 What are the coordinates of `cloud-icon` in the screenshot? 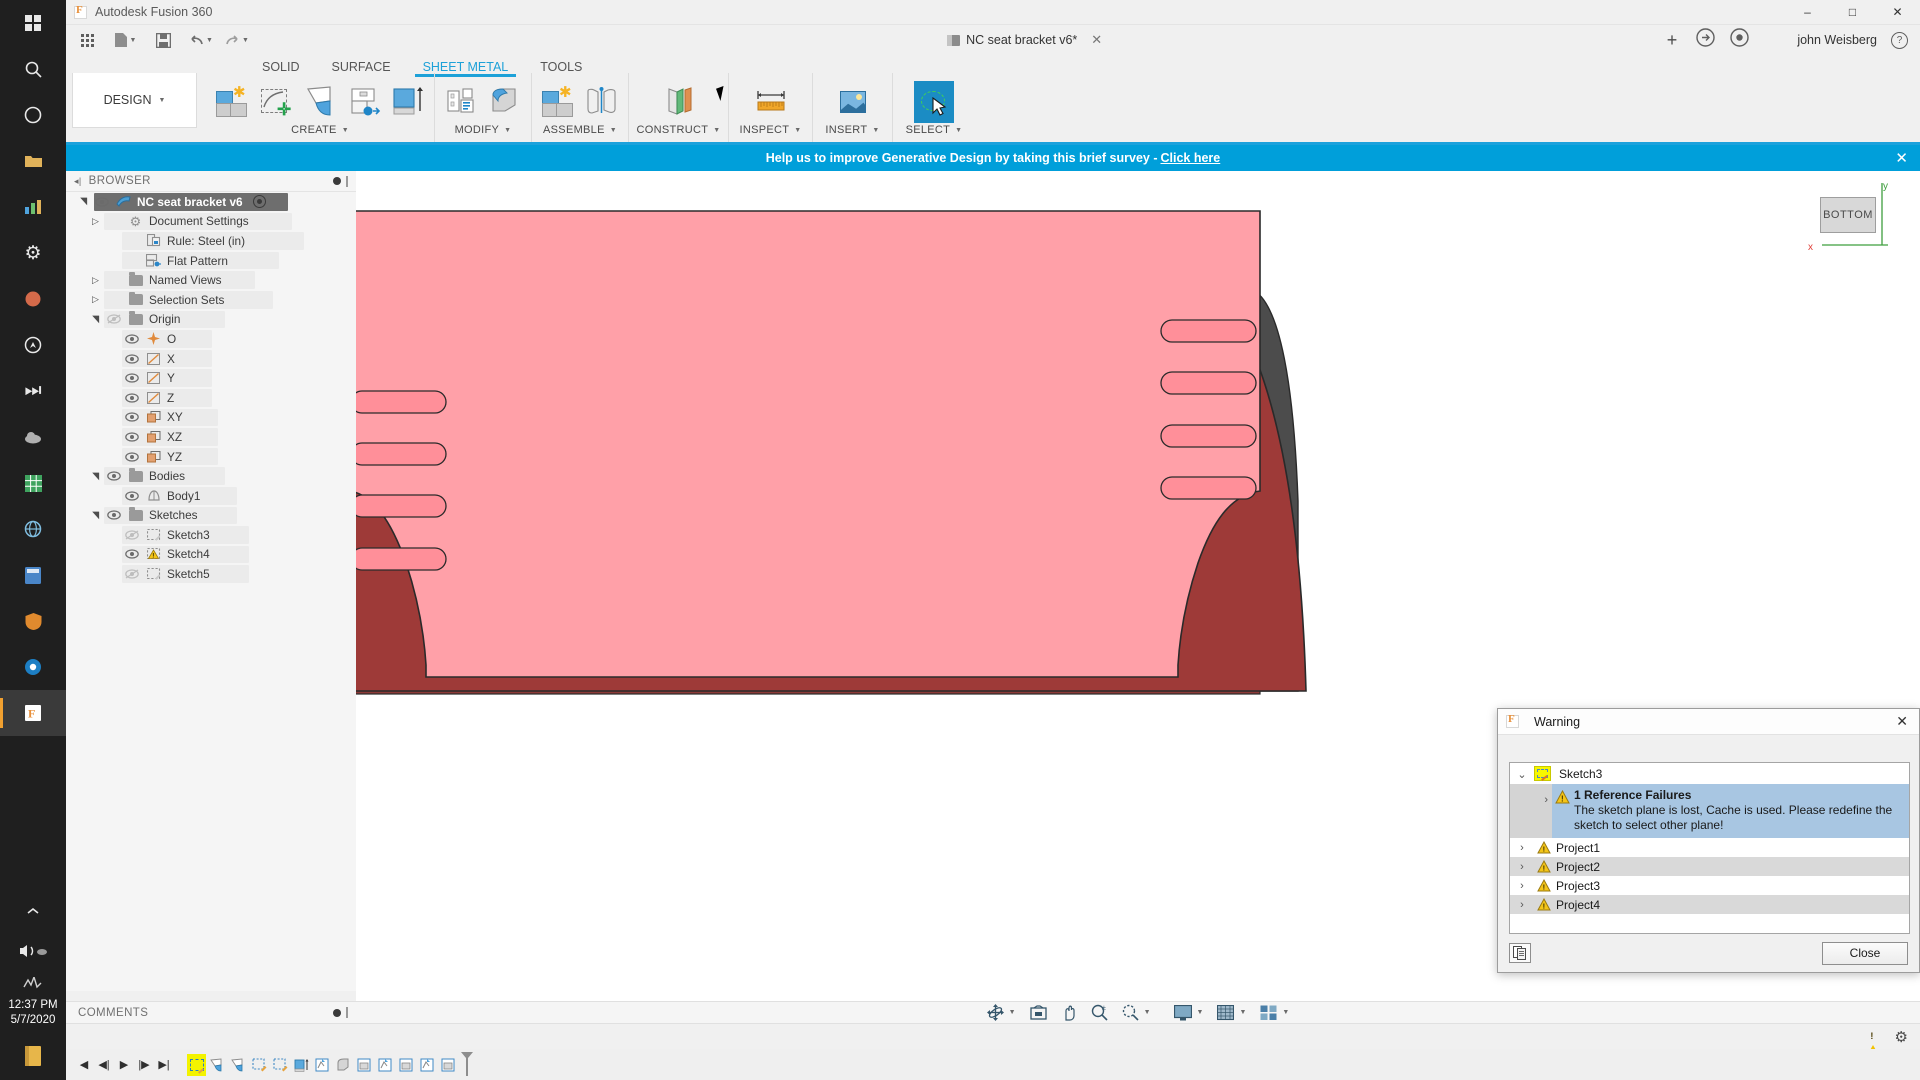 It's located at (33, 437).